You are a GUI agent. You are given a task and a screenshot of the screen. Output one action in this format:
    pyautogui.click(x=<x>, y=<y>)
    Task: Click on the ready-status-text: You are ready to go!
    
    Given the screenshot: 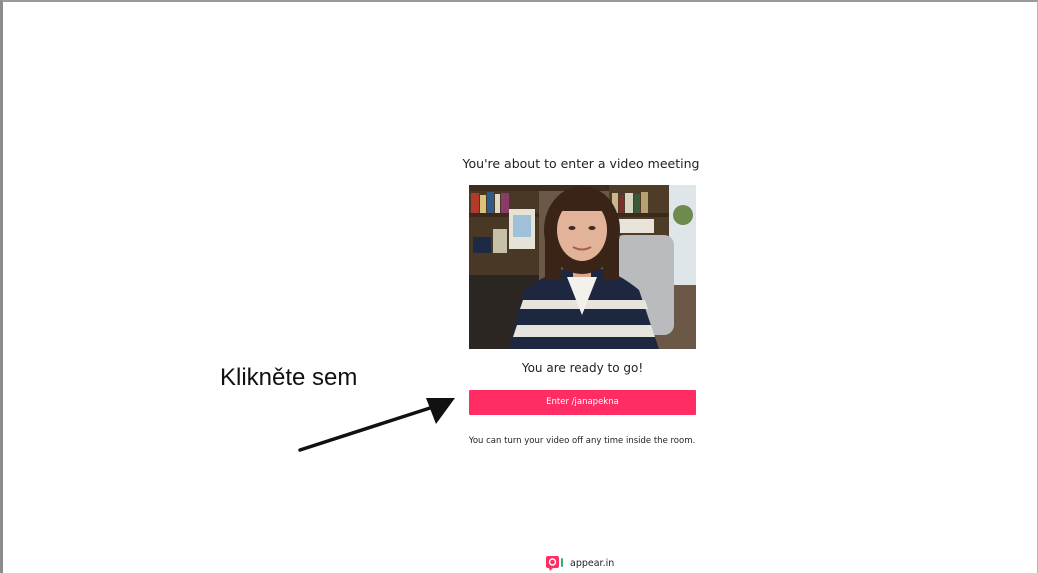 What is the action you would take?
    pyautogui.click(x=582, y=368)
    